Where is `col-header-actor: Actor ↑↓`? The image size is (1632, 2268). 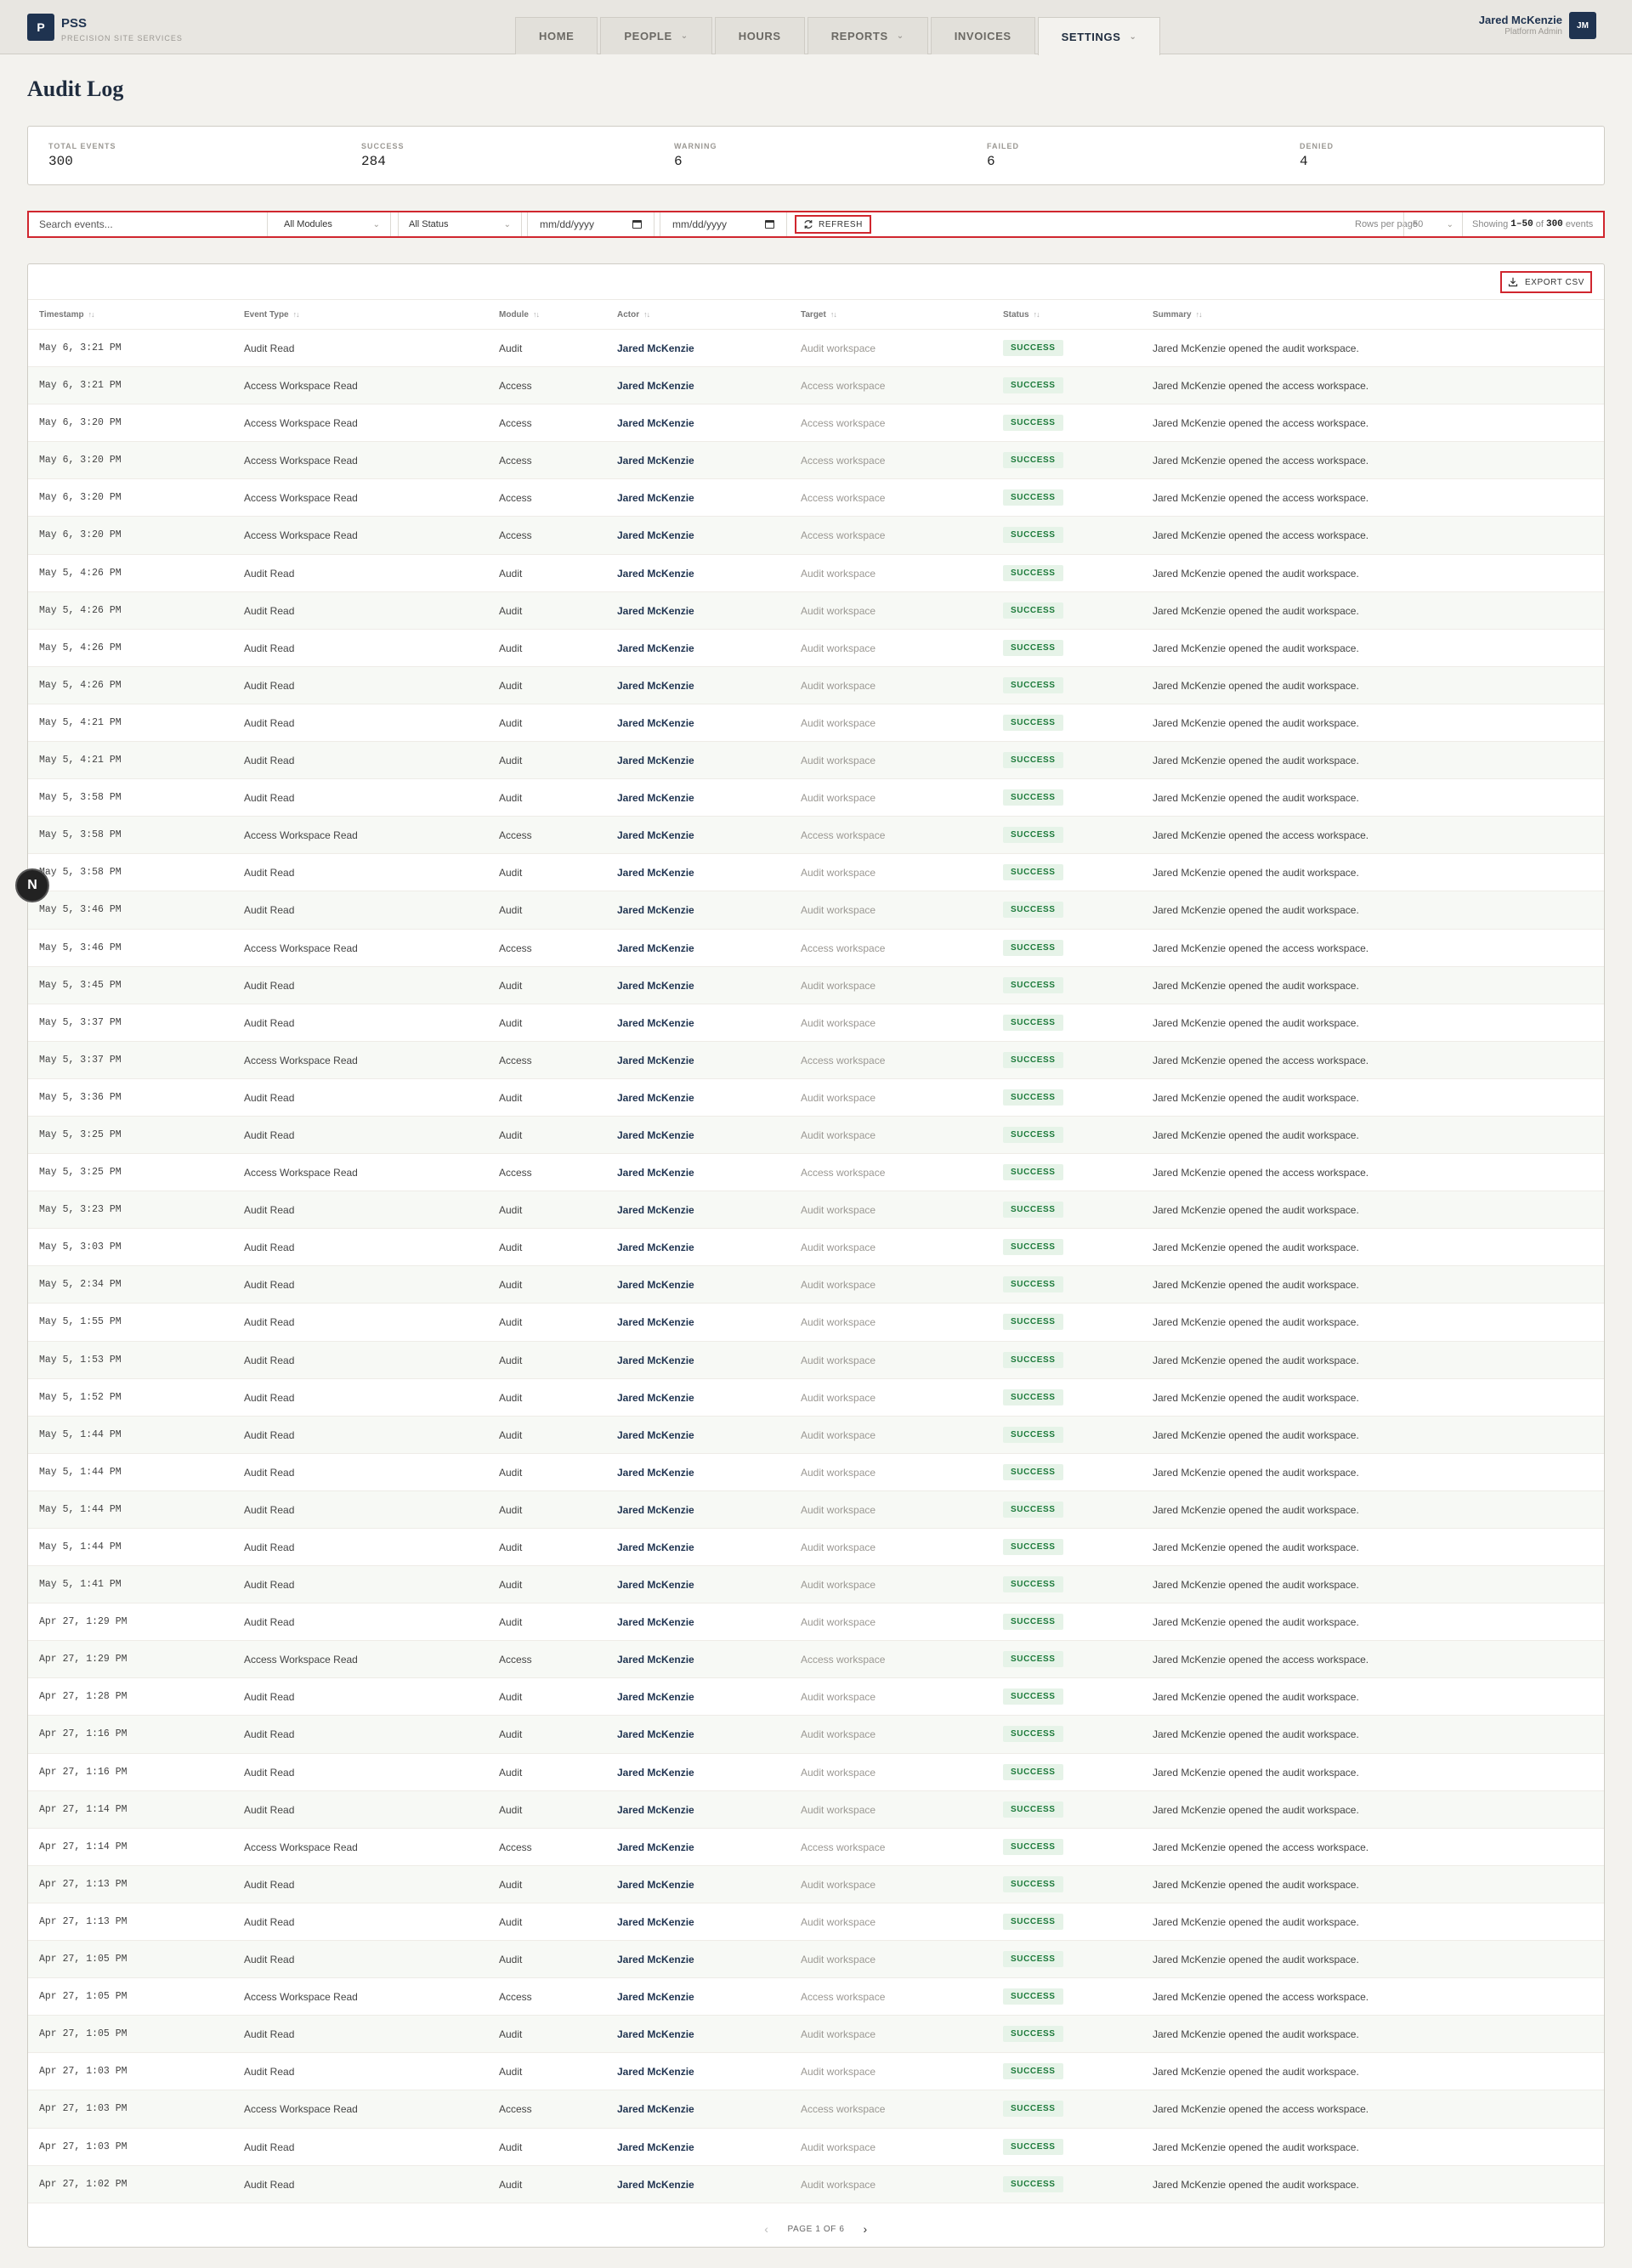 col-header-actor: Actor ↑↓ is located at coordinates (633, 315).